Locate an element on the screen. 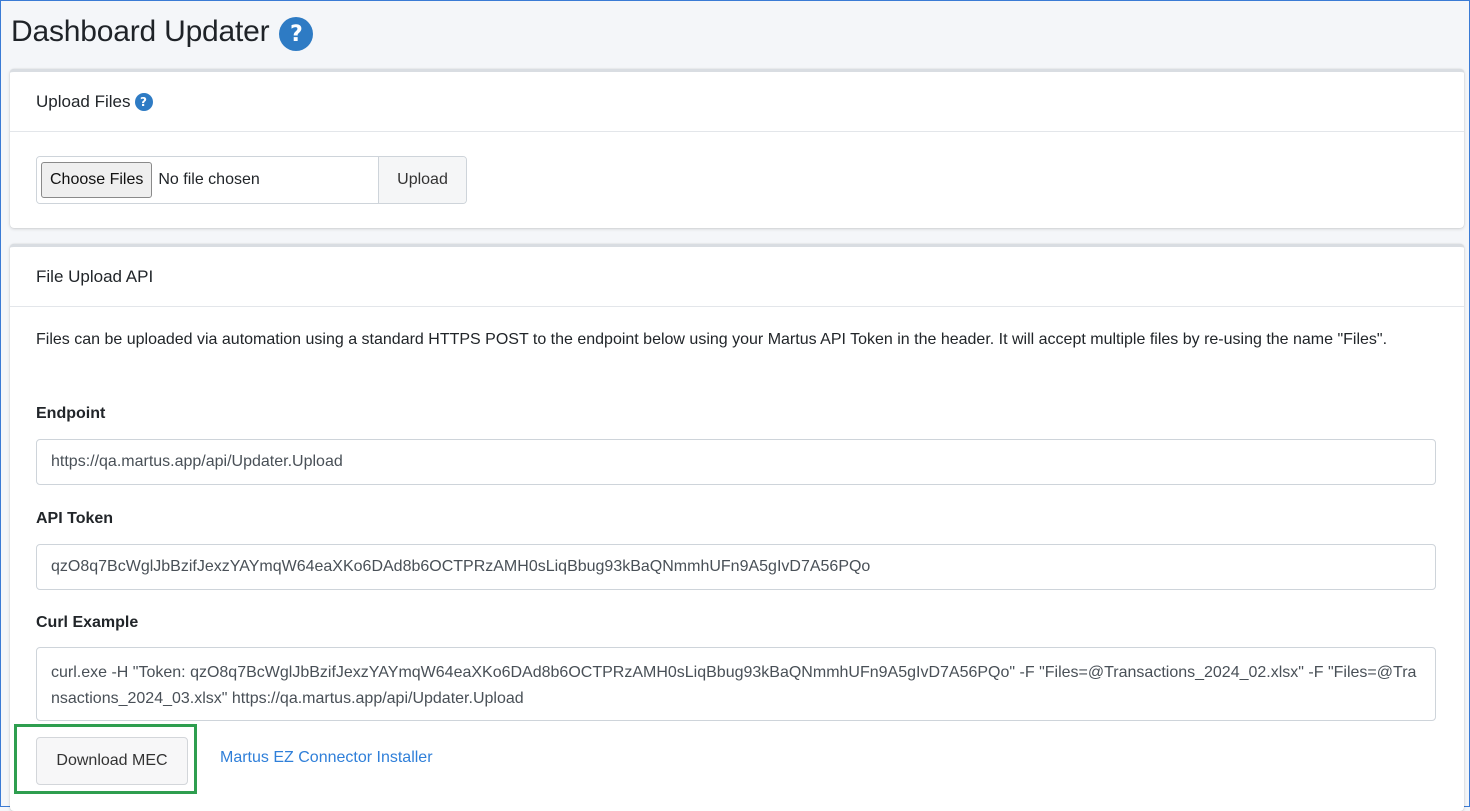  upload-files-header: Upload Files ? is located at coordinates (737, 102).